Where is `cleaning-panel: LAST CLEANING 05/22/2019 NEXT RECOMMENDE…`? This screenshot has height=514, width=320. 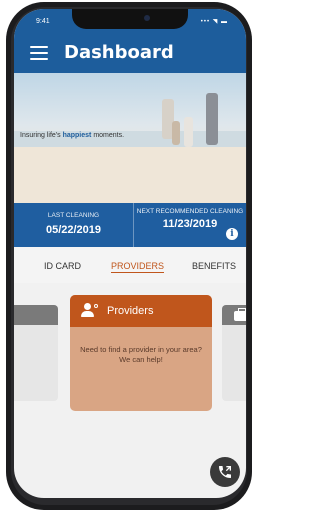 cleaning-panel: LAST CLEANING 05/22/2019 NEXT RECOMMENDE… is located at coordinates (130, 225).